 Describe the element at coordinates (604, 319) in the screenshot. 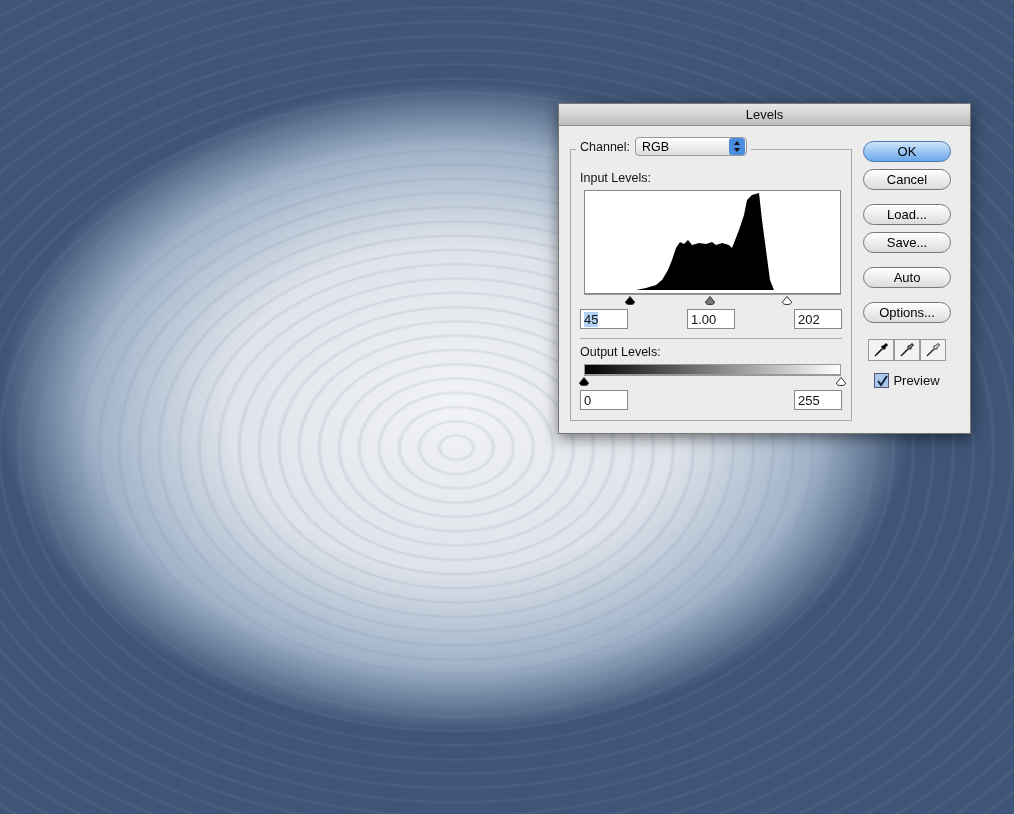

I see `input-level-field: 45` at that location.